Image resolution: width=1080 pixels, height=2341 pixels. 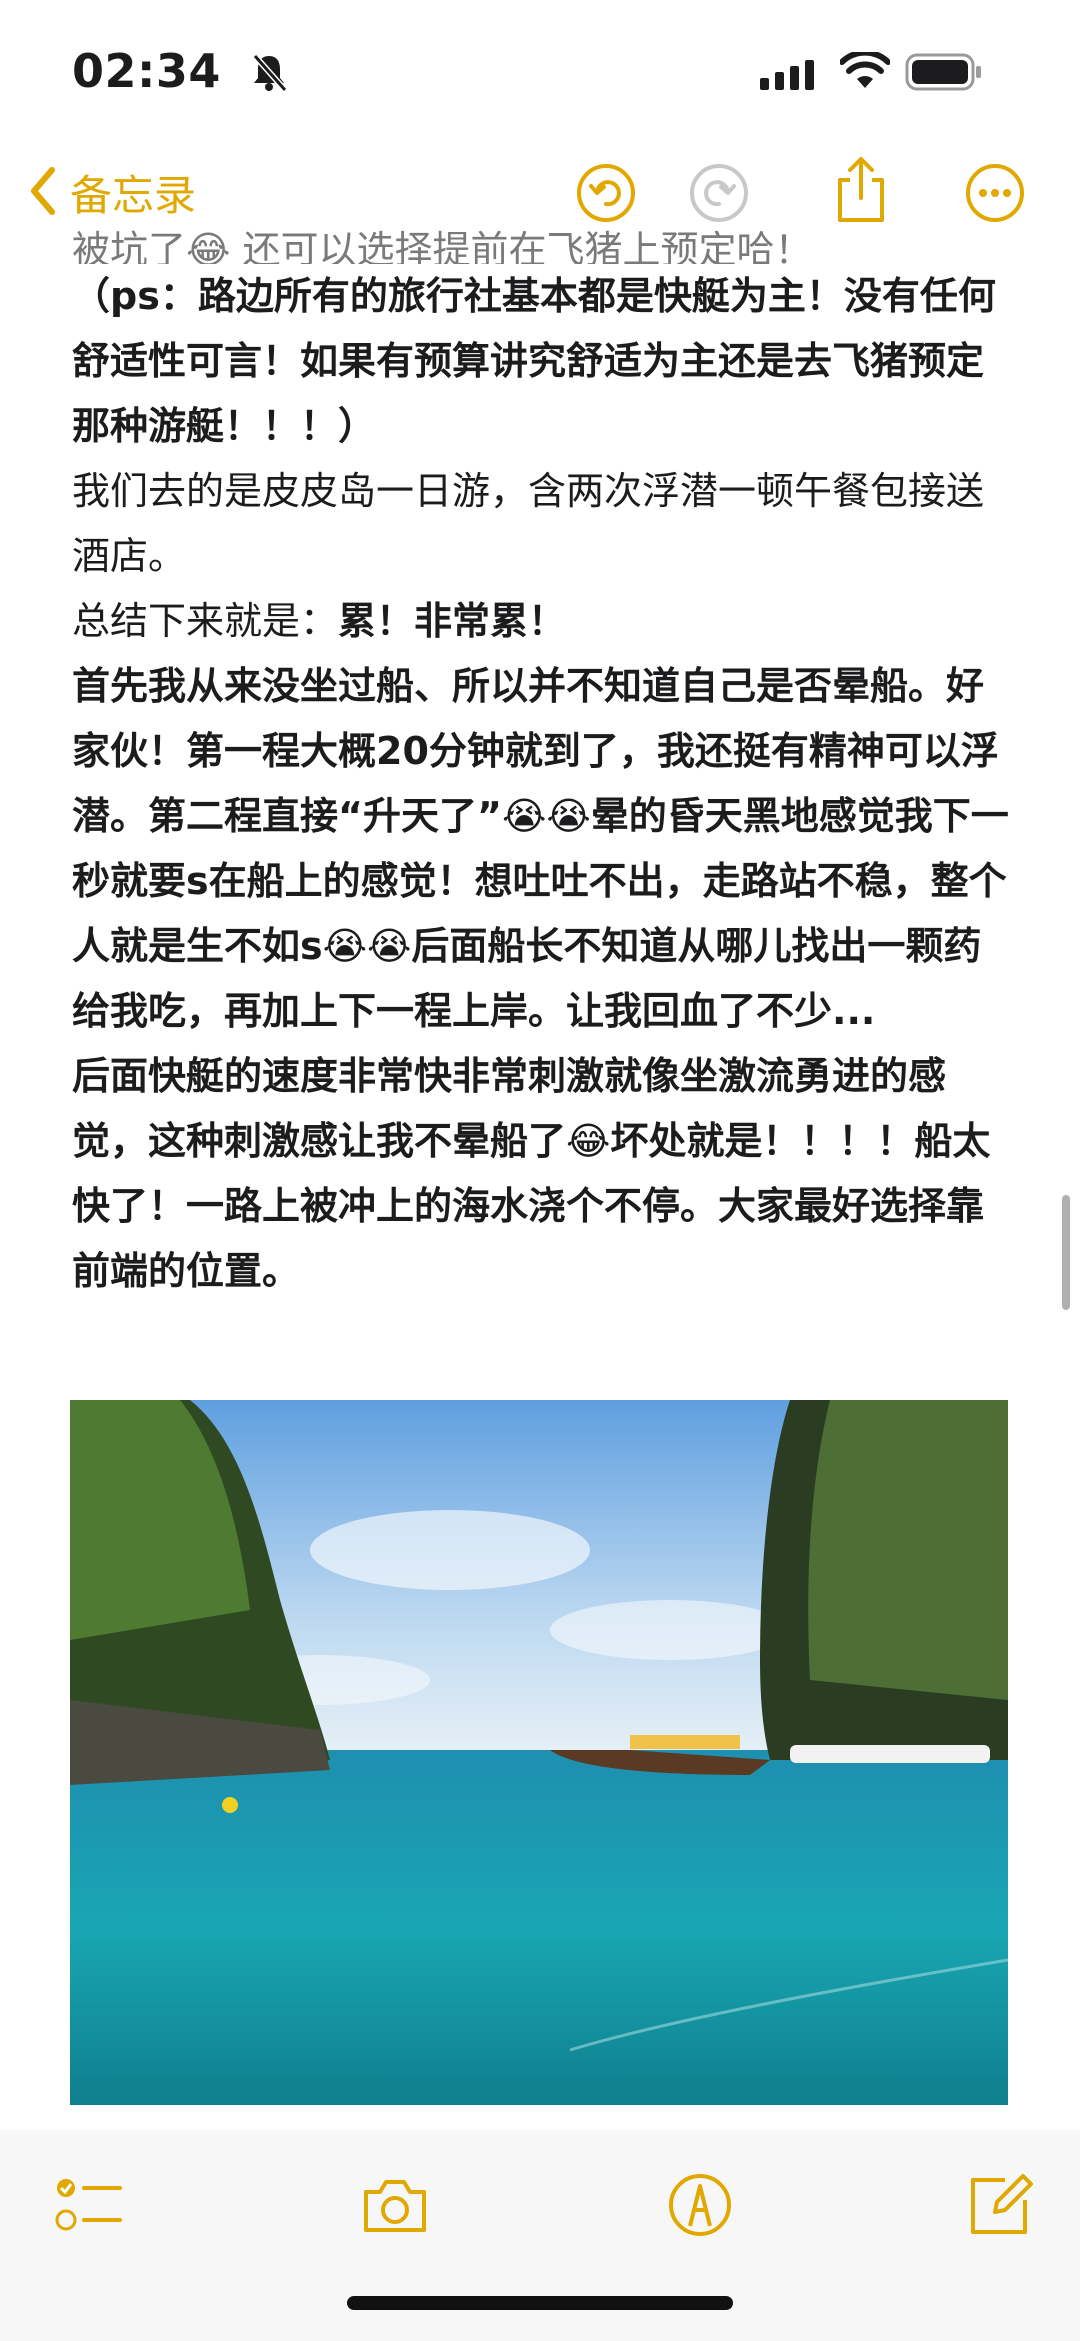 I want to click on wifi-icon, so click(x=865, y=71).